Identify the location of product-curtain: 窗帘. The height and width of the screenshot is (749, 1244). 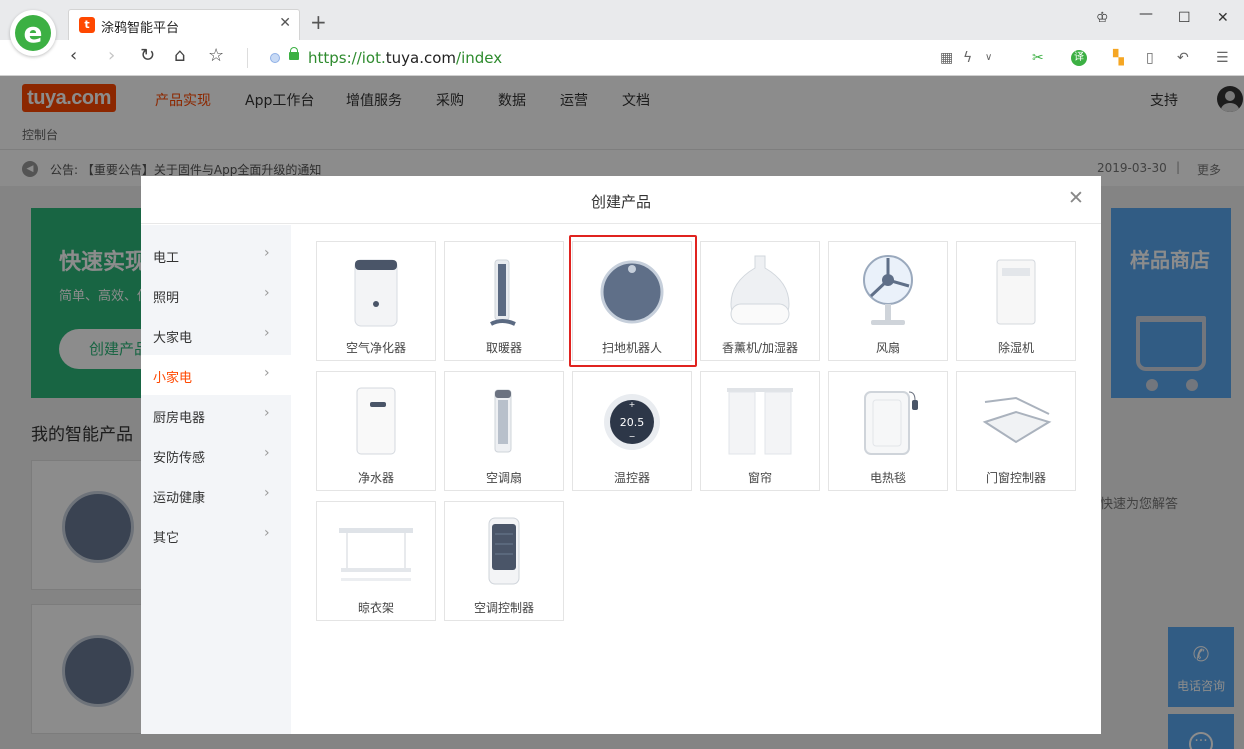
(760, 431).